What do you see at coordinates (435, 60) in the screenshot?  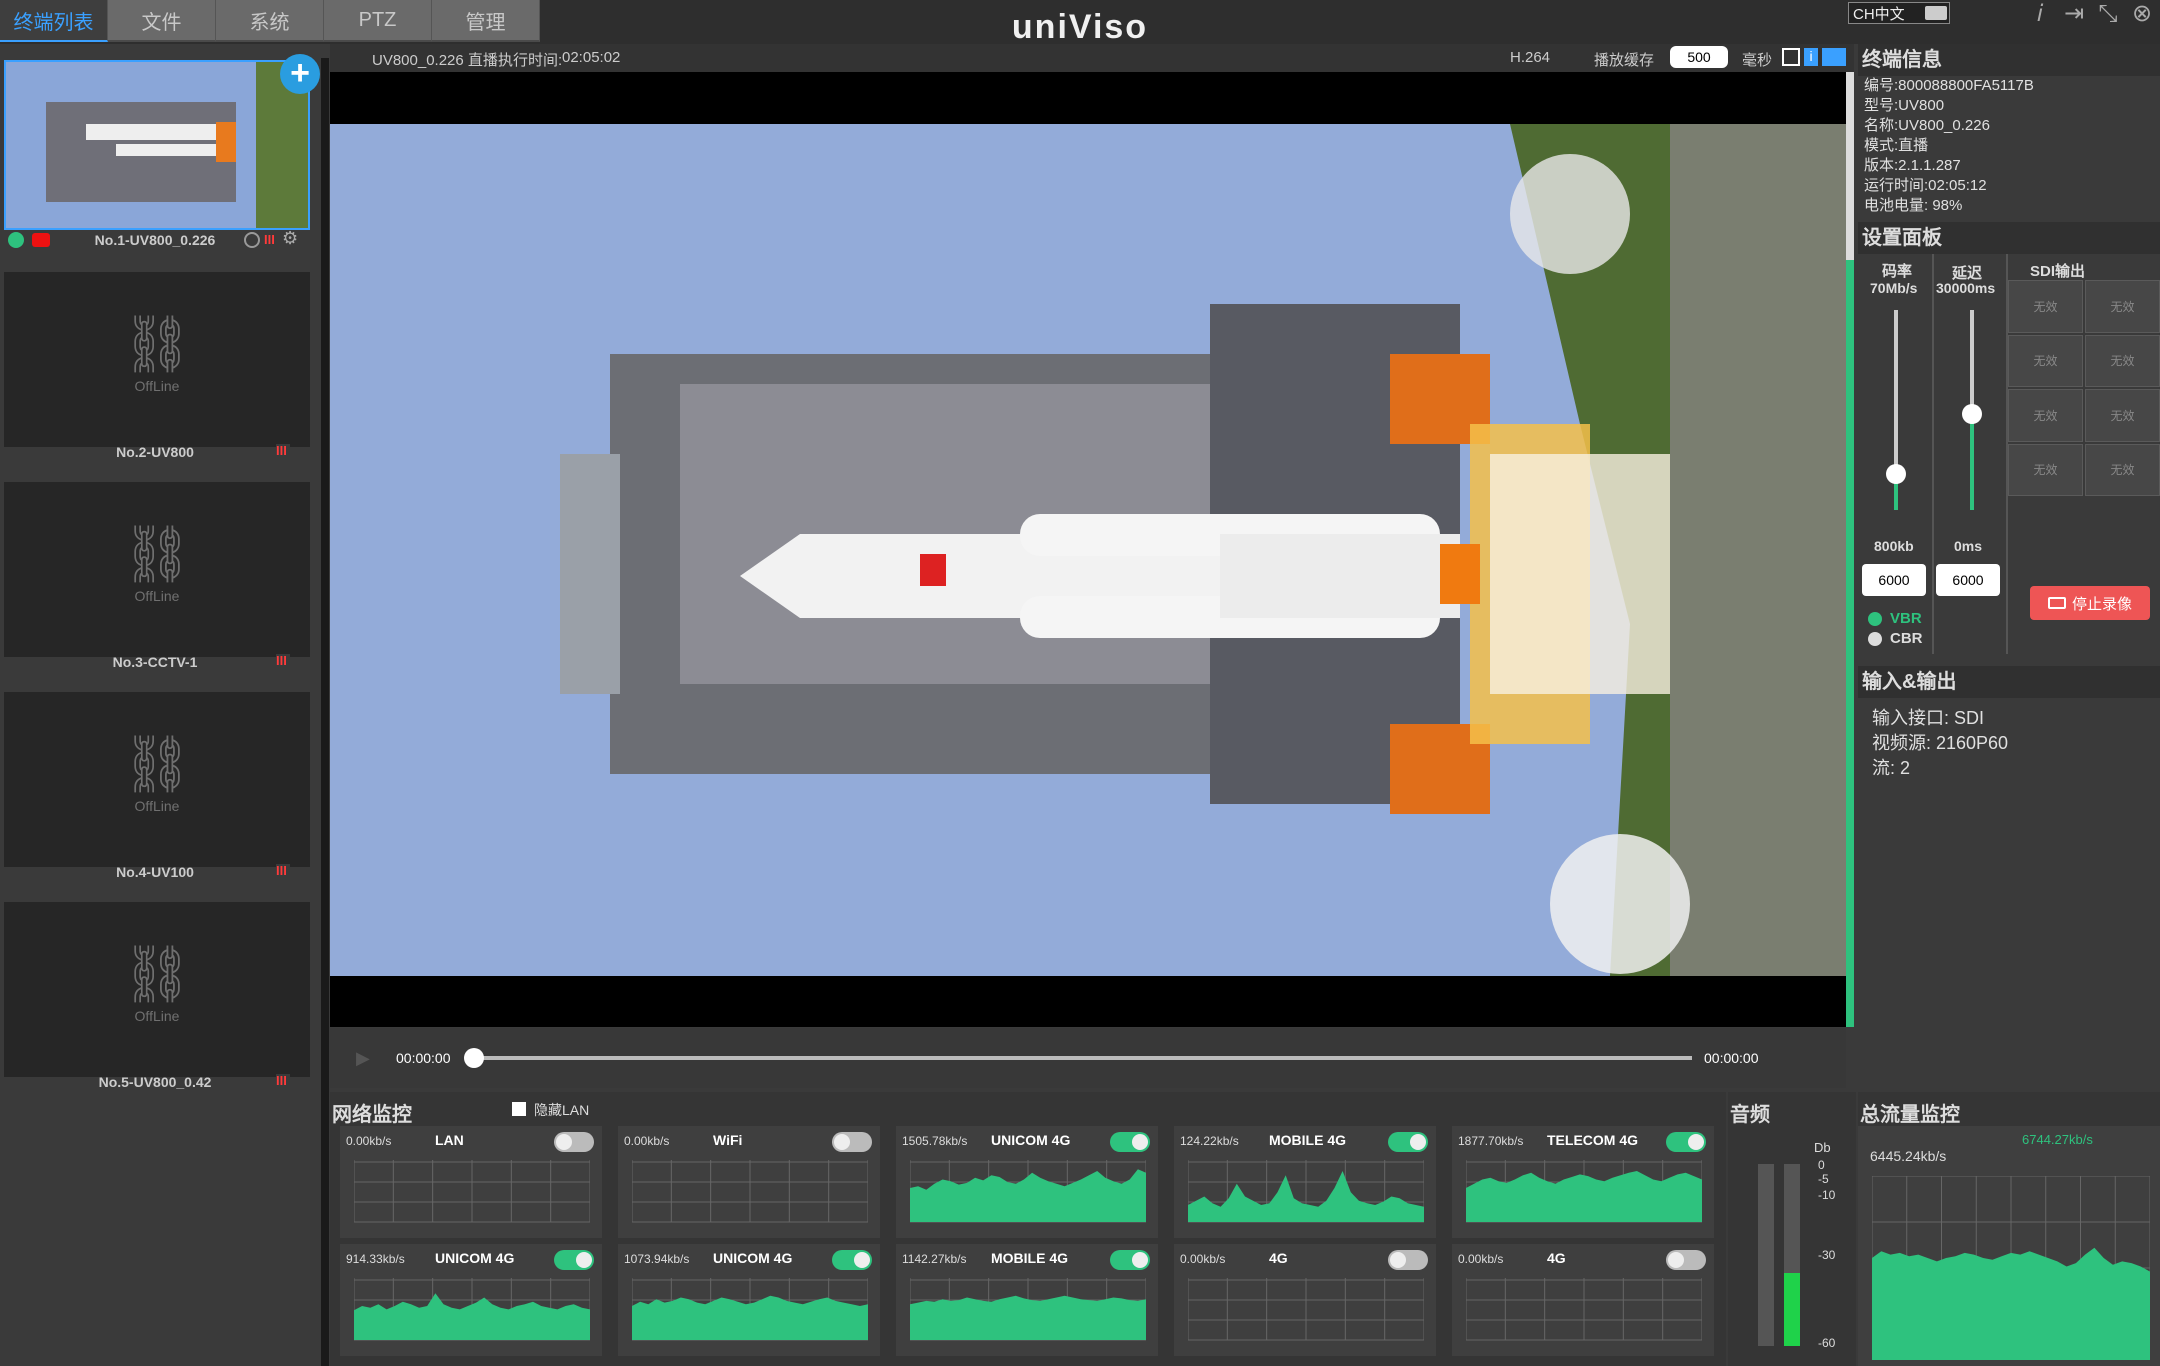 I see `device-status: UV800_0.226 直播` at bounding box center [435, 60].